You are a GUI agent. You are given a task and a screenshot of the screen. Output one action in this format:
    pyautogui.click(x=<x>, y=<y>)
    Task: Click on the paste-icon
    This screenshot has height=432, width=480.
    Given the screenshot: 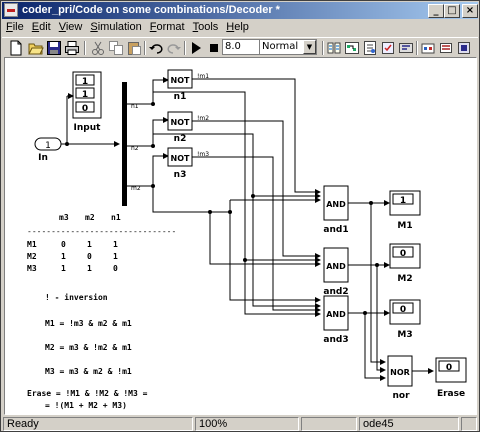 What is the action you would take?
    pyautogui.click(x=134, y=48)
    